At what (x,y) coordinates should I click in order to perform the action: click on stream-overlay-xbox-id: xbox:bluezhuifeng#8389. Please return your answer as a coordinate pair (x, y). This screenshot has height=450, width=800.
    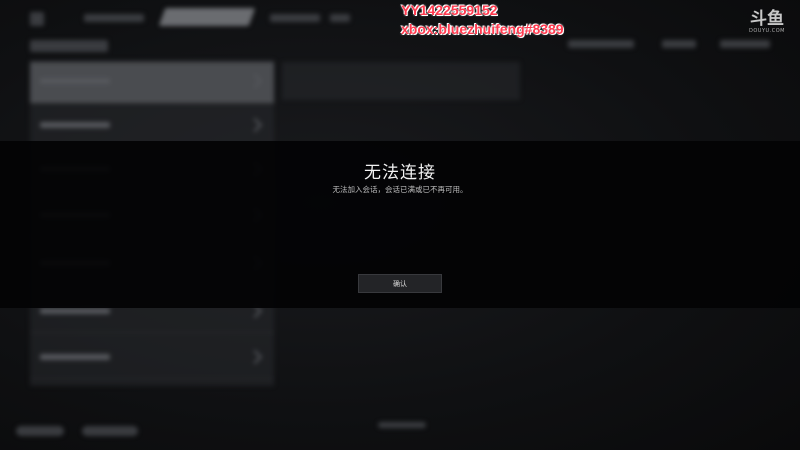
    Looking at the image, I should click on (482, 29).